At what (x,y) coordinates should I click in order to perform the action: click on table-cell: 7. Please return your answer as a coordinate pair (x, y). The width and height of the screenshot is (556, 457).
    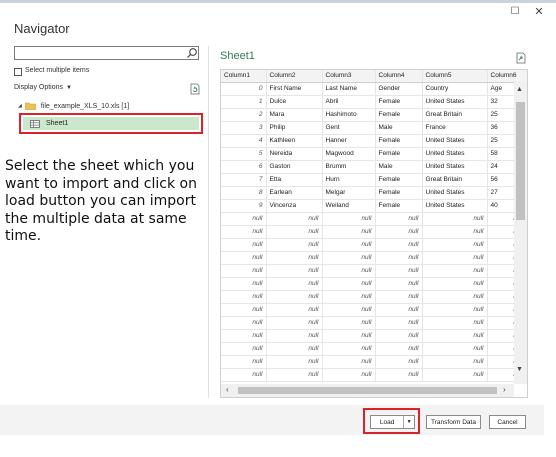
    Looking at the image, I should click on (244, 180).